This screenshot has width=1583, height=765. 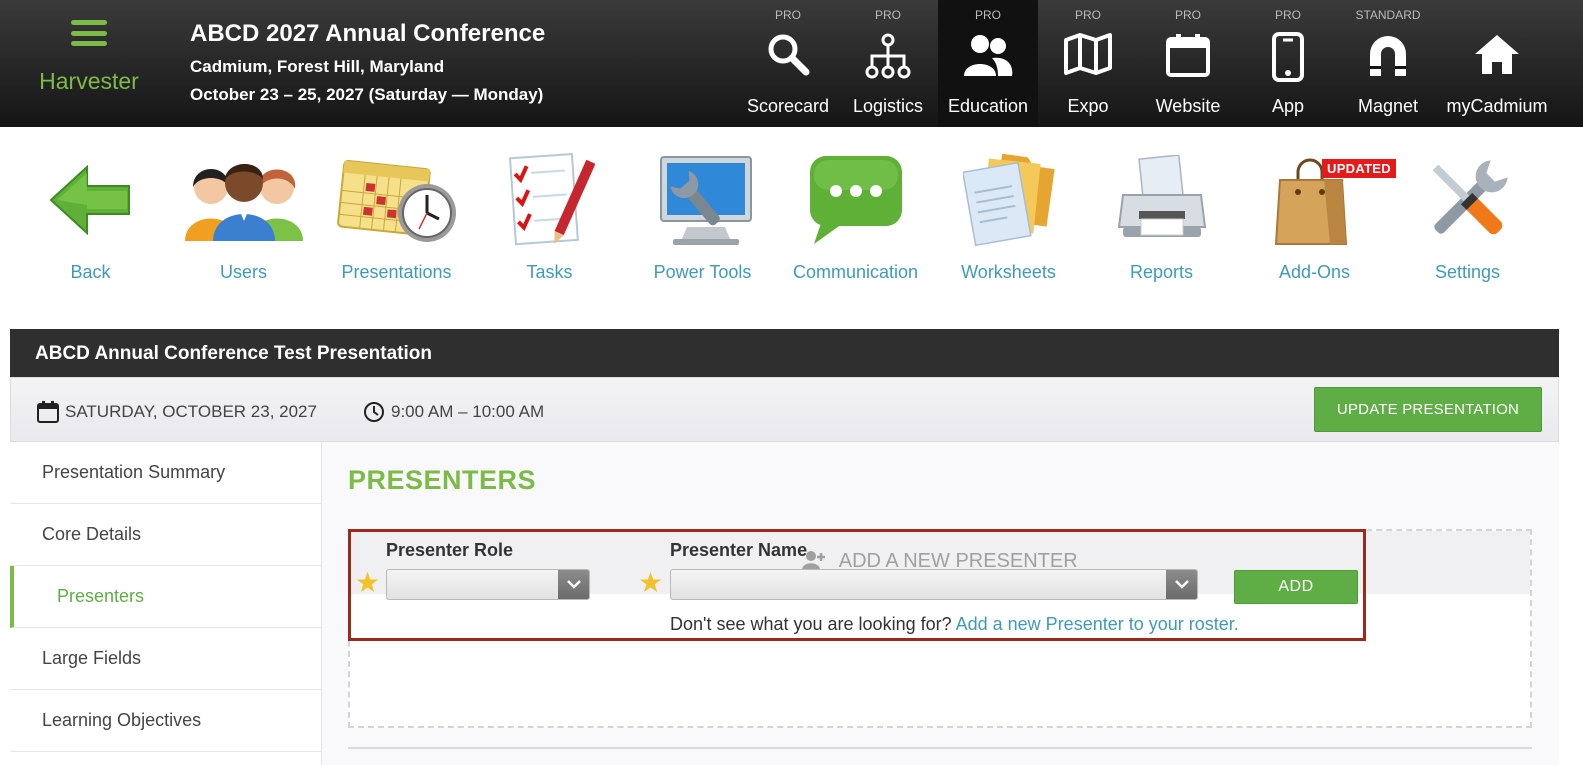 What do you see at coordinates (165, 659) in the screenshot?
I see `sidenav-item-large-fields: Large Fields` at bounding box center [165, 659].